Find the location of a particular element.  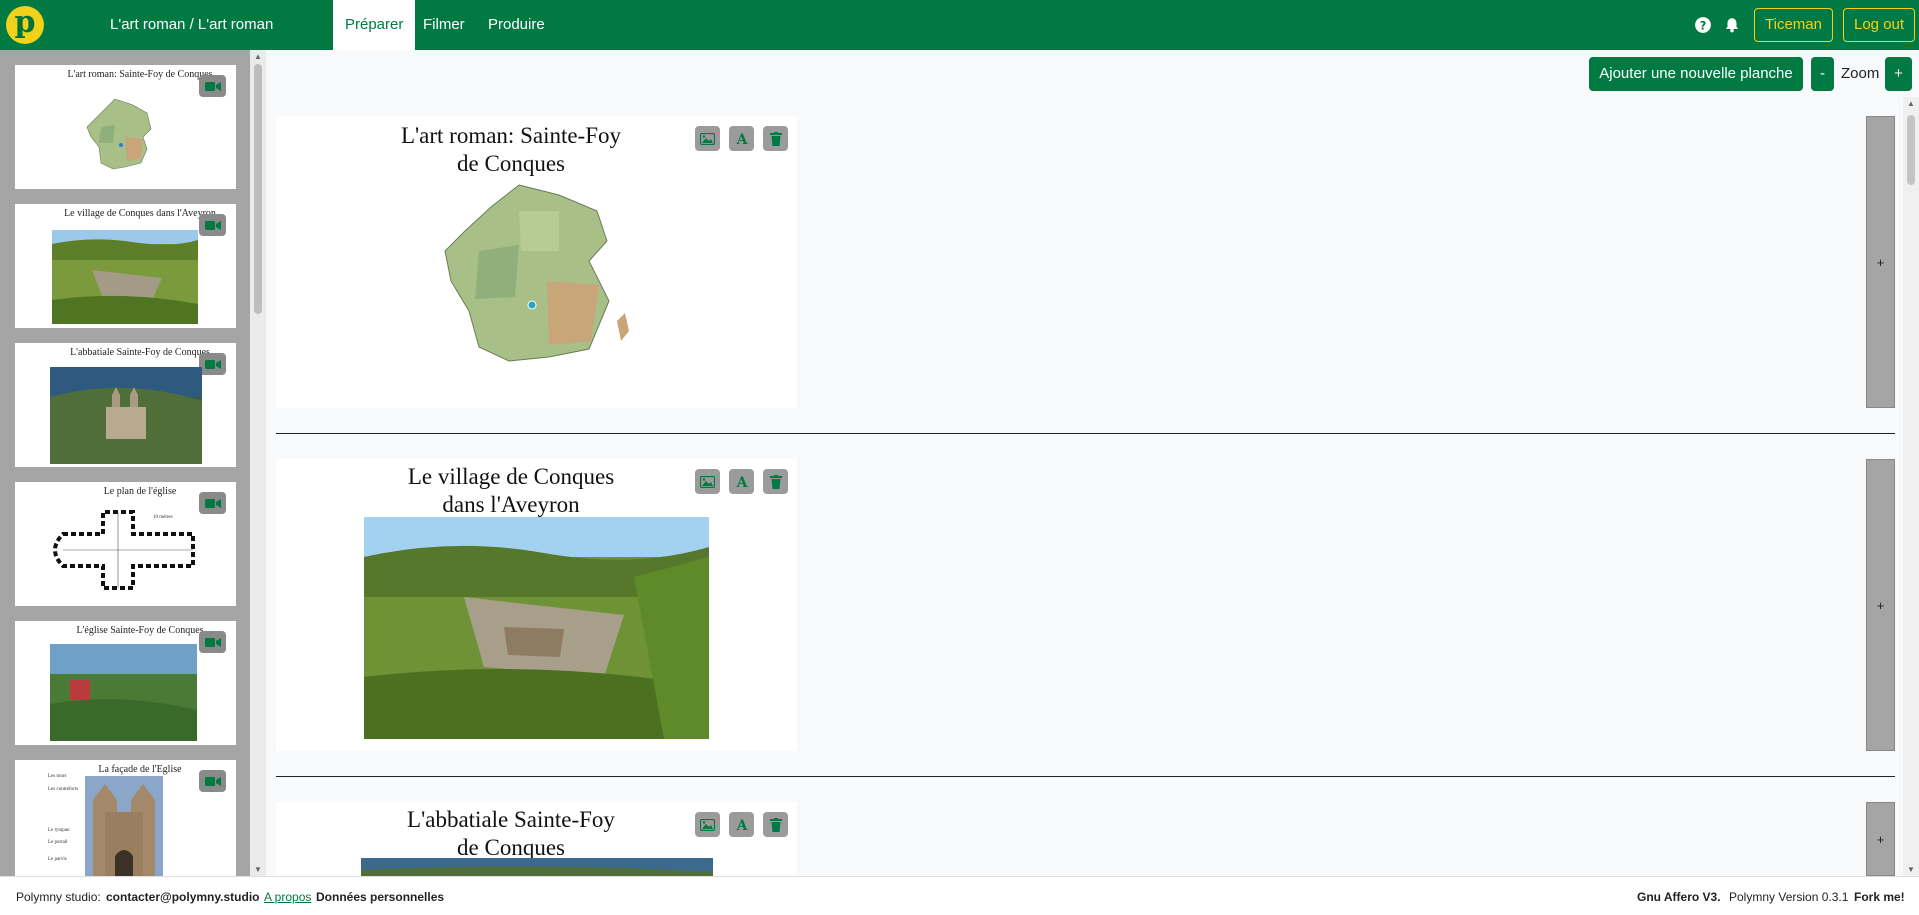

sidebar-slide-3: L'abbatiale Sainte-Foy de Conques is located at coordinates (125, 405).